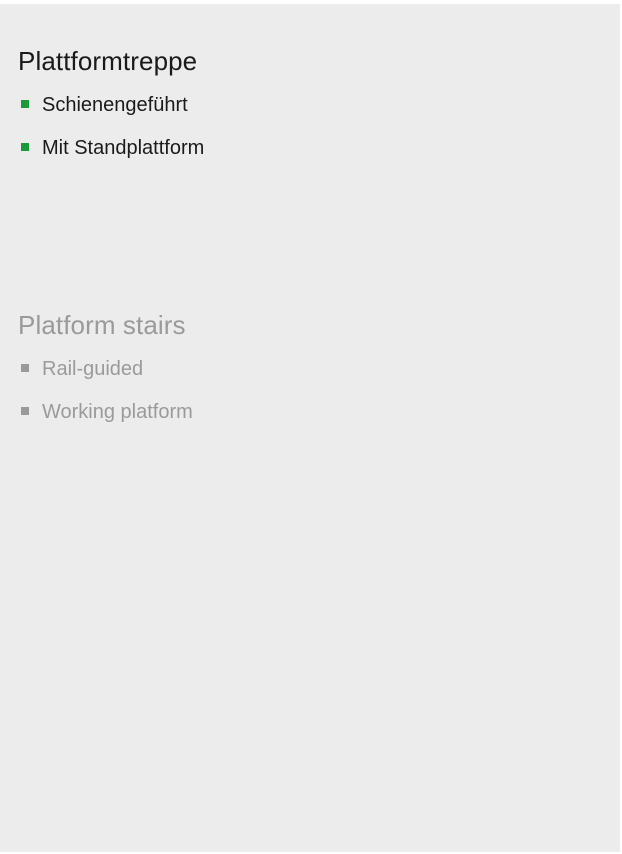 The width and height of the screenshot is (622, 854). I want to click on german-feature-list: Schienengeführt Mit Standplattform, so click(309, 126).